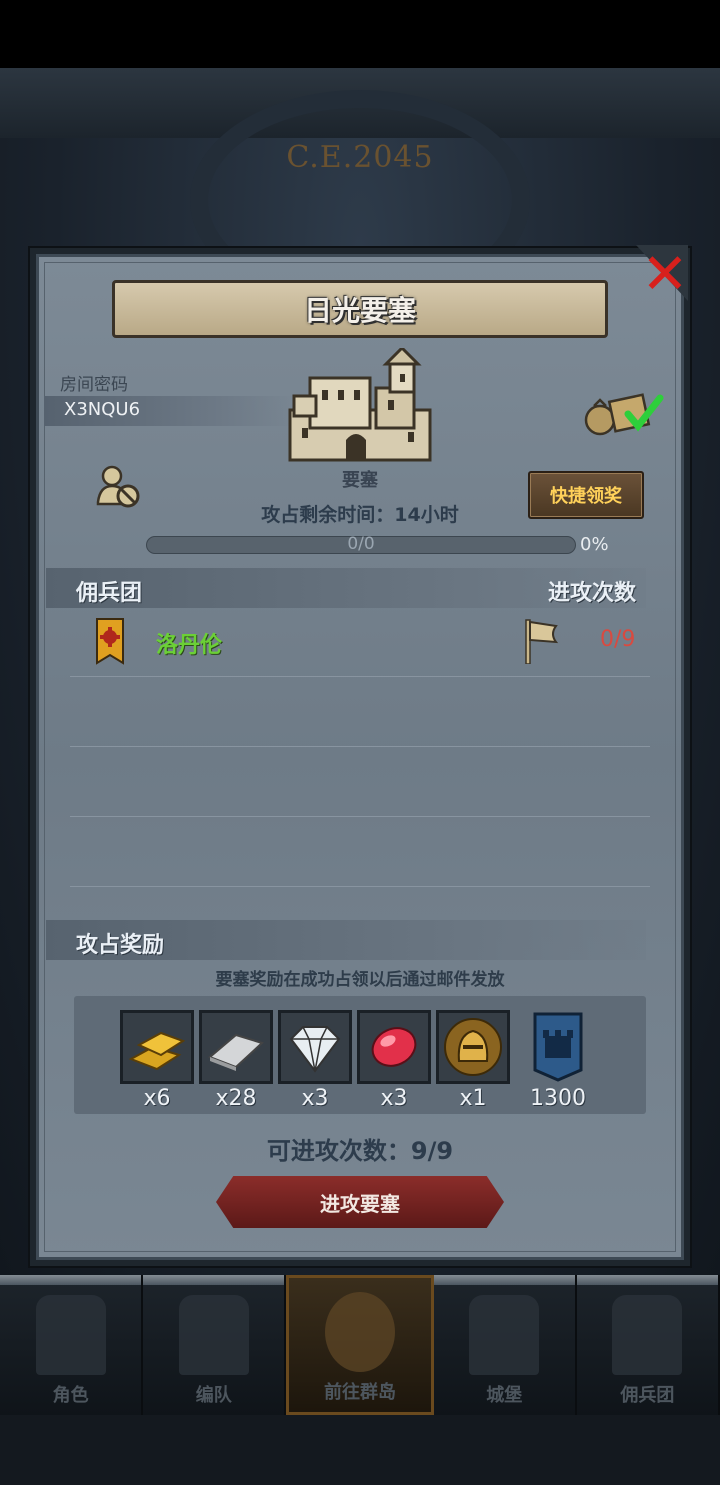 The height and width of the screenshot is (1485, 720). I want to click on reward-note: 要塞奖励在成功占领以后通过邮件发放, so click(360, 980).